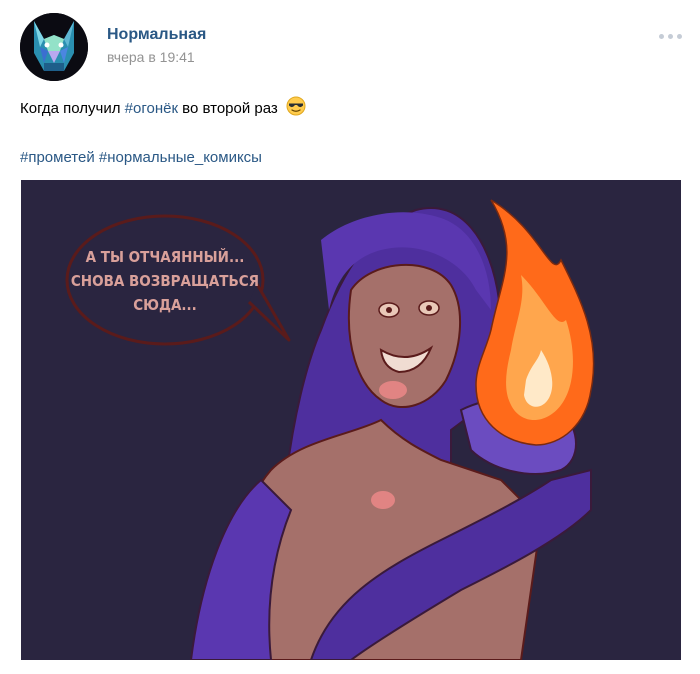 This screenshot has width=700, height=674. I want to click on hashtag-link: #нормальные_комиксы, so click(180, 157).